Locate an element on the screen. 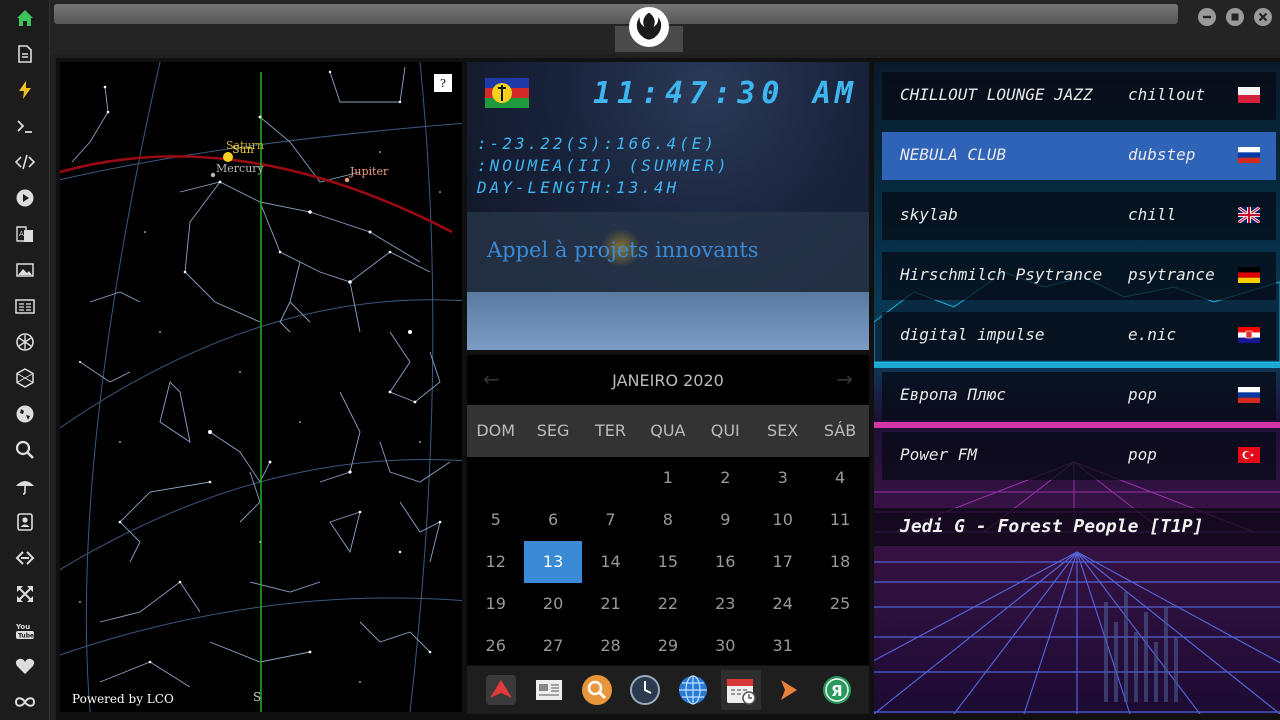 The height and width of the screenshot is (720, 1280). youtube-icon: You Tube is located at coordinates (25, 630).